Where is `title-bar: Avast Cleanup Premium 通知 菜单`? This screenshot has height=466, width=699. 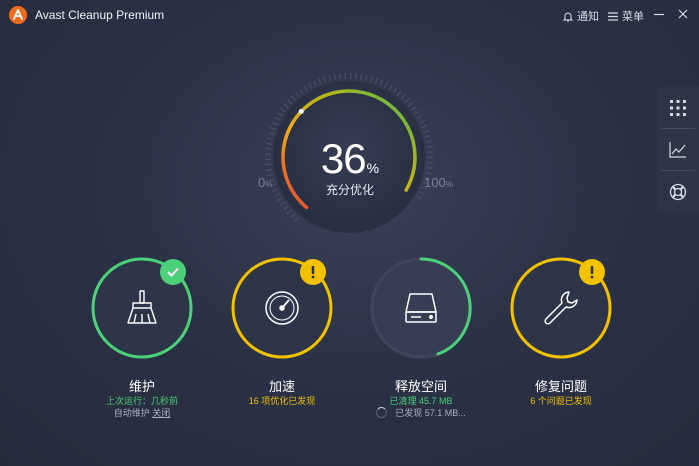 title-bar: Avast Cleanup Premium 通知 菜单 is located at coordinates (349, 15).